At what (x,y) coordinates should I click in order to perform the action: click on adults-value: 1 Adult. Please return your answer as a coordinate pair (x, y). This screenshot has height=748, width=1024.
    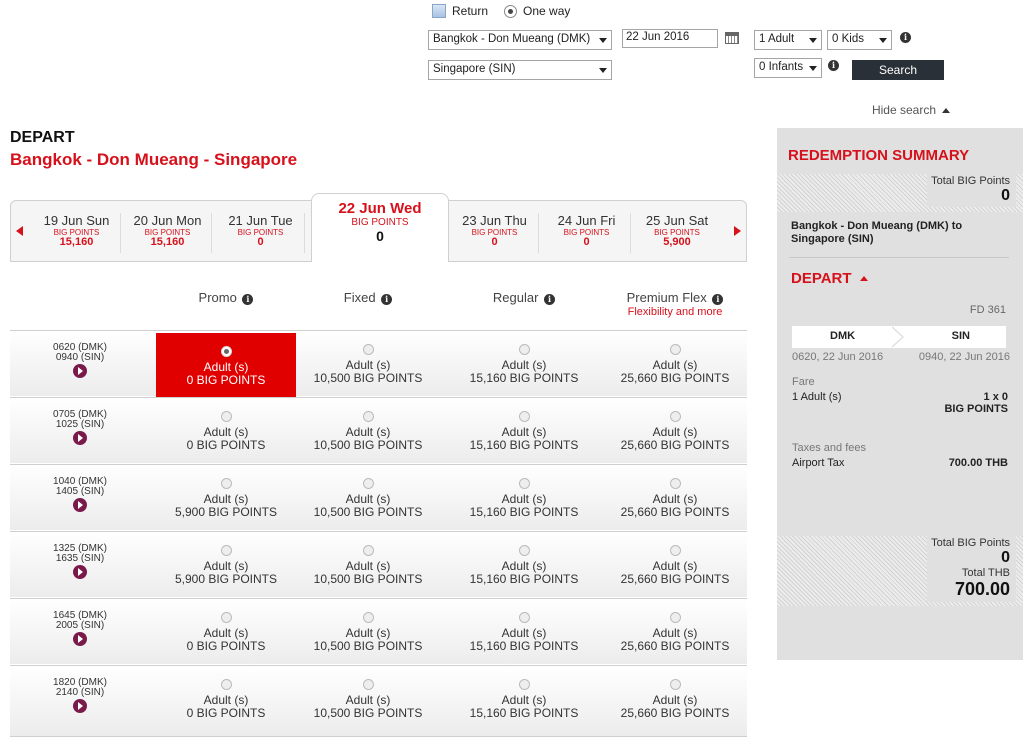
    Looking at the image, I should click on (777, 39).